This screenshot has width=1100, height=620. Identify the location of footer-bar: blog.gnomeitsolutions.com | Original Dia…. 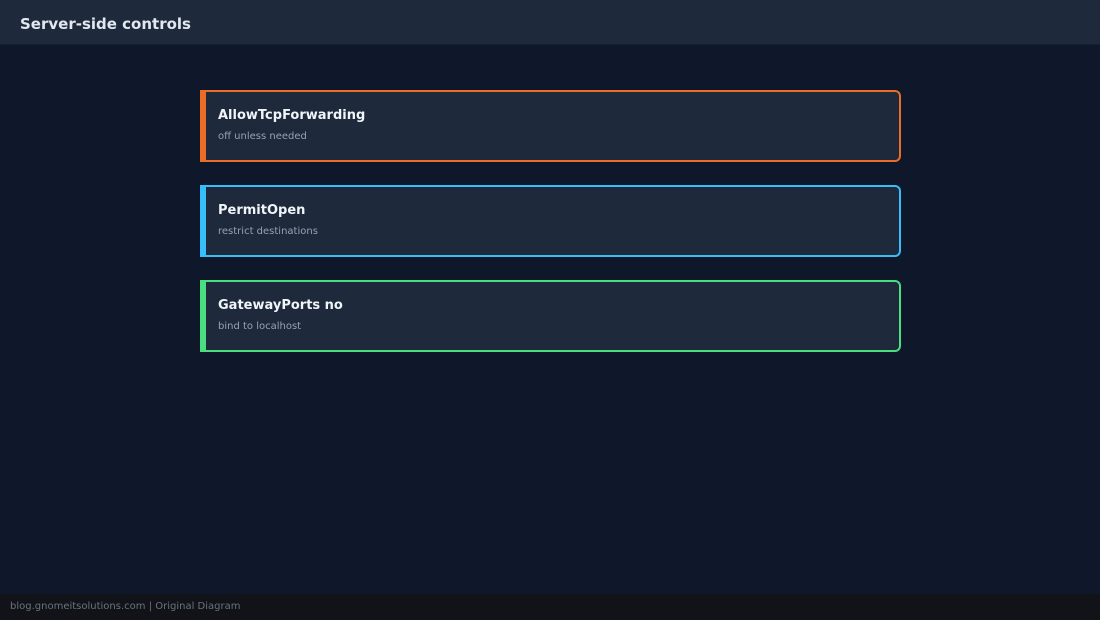
(550, 607).